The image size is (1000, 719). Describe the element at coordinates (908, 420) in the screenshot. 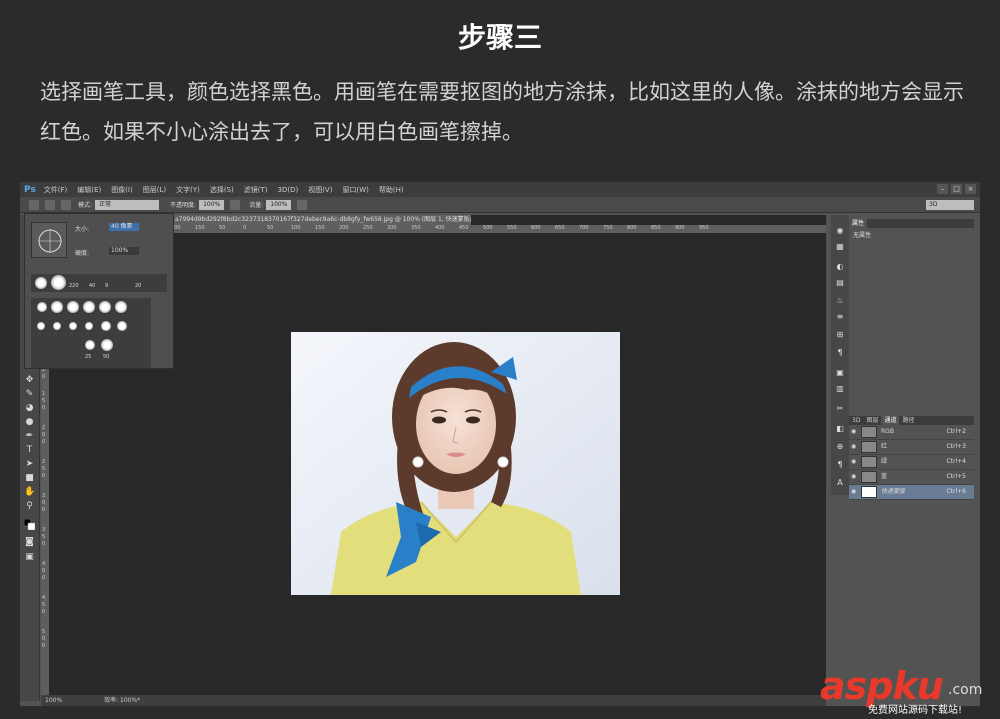

I see `tab-paths: 路径` at that location.